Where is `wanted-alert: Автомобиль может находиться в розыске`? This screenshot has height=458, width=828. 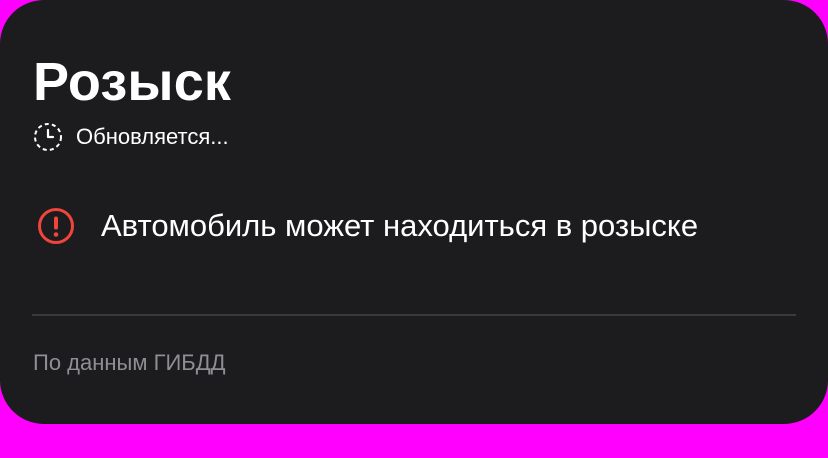
wanted-alert: Автомобиль может находиться в розыске is located at coordinates (367, 226).